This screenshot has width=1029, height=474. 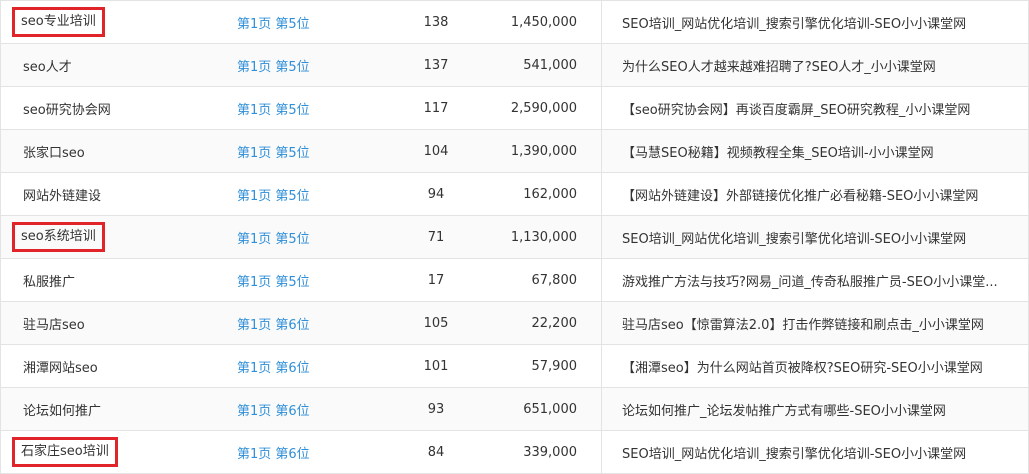 What do you see at coordinates (112, 366) in the screenshot?
I see `keyword-cell: 湘潭网站seo` at bounding box center [112, 366].